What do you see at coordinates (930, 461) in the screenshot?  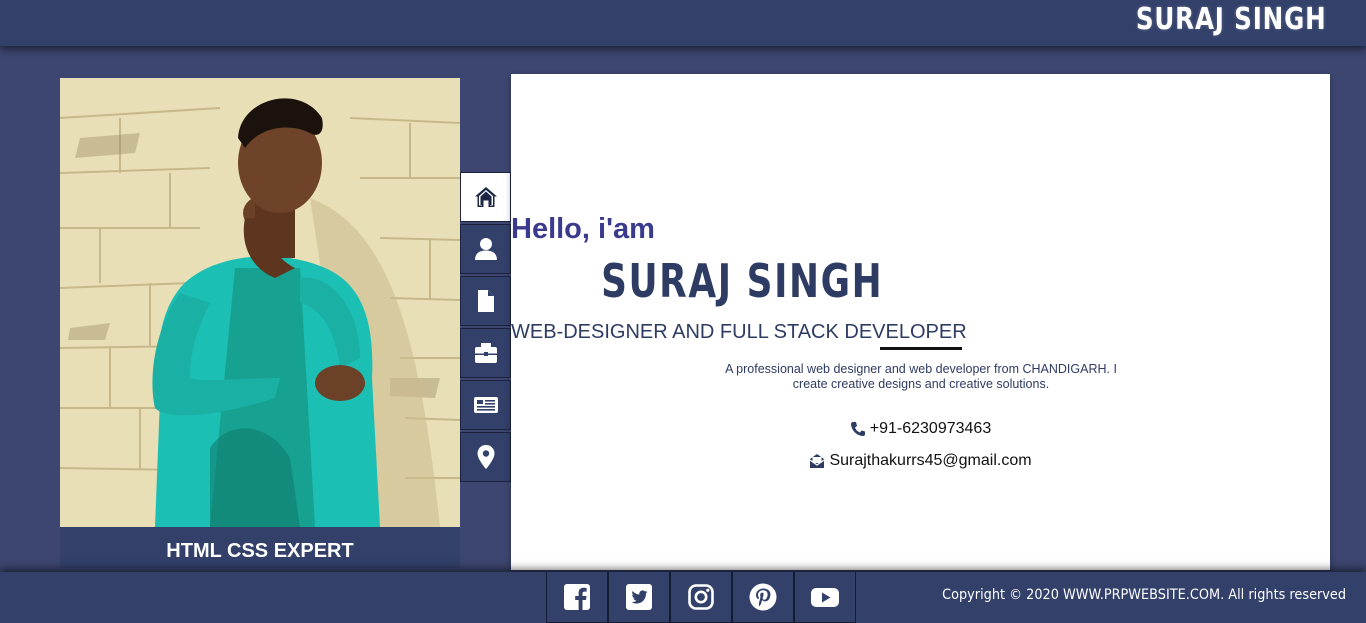 I see `email-address: Surajthakurrs45@gmail.com` at bounding box center [930, 461].